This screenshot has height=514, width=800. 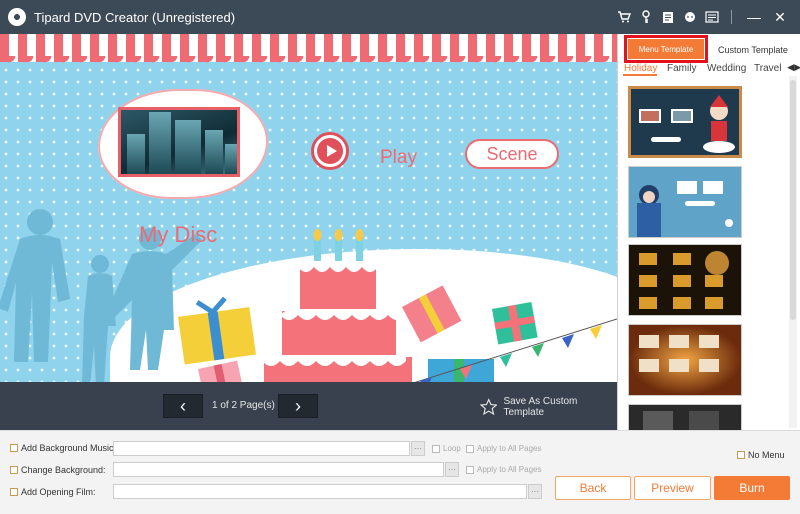 I want to click on no-menu-option: No Menu, so click(x=761, y=455).